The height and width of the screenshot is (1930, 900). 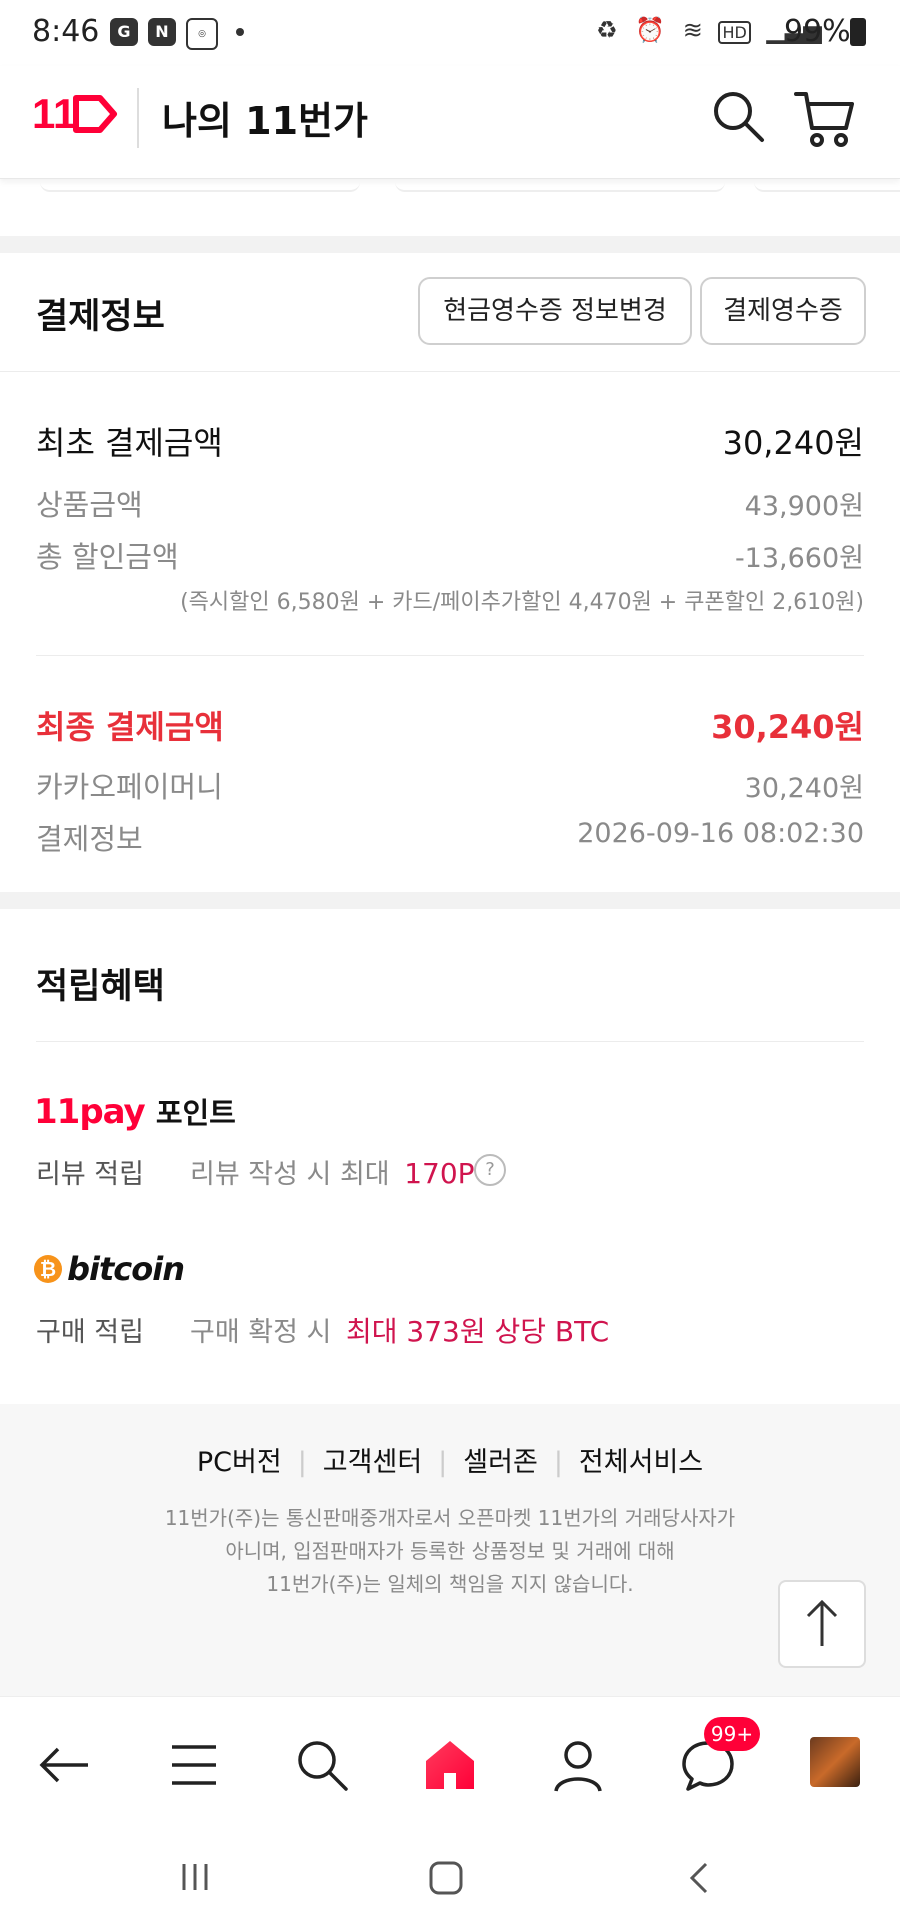 What do you see at coordinates (500, 1462) in the screenshot?
I see `footer-link-seller-zone: 셀러존` at bounding box center [500, 1462].